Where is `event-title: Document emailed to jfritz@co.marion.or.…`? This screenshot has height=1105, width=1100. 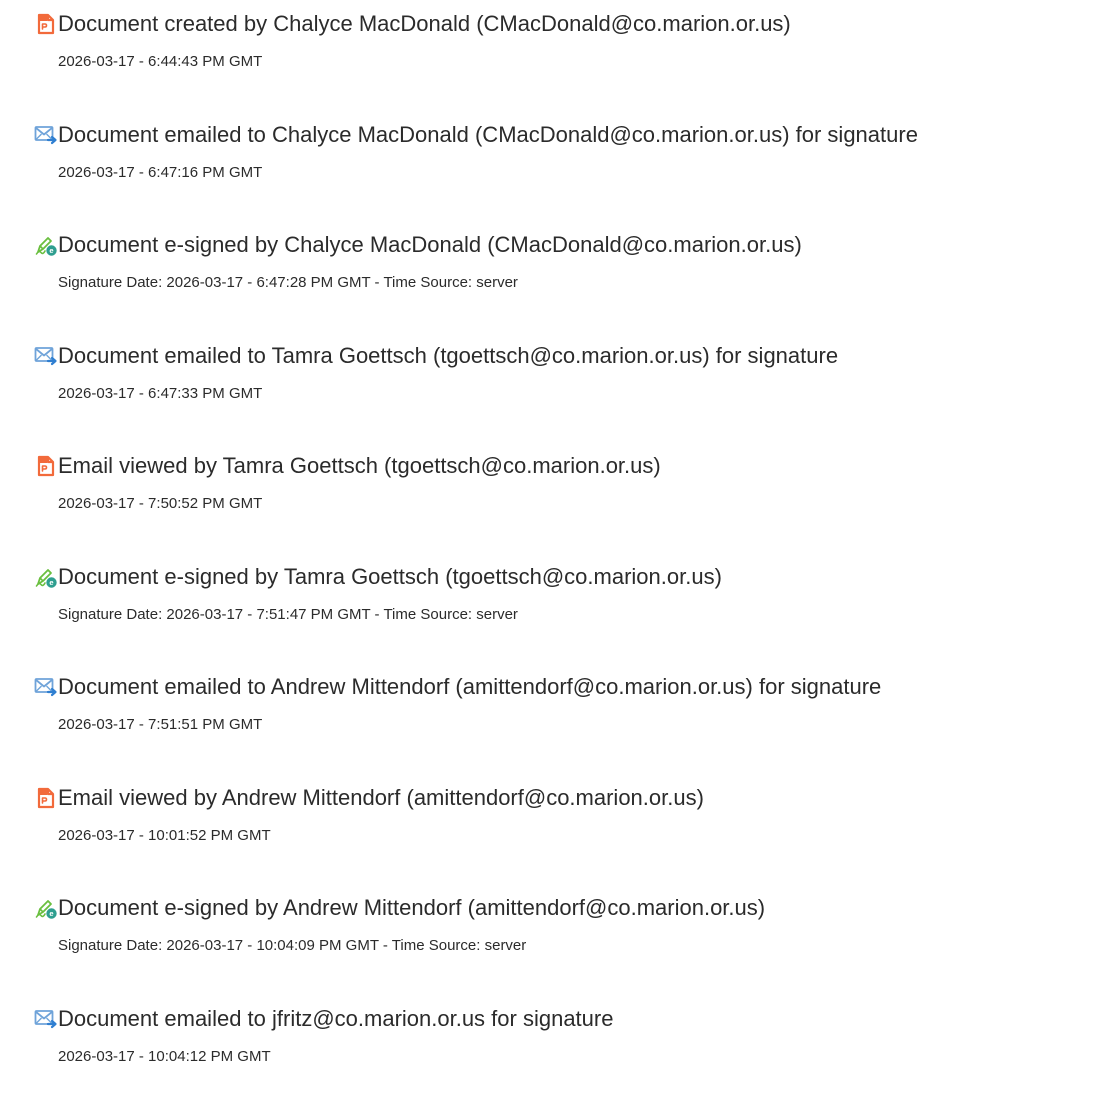 event-title: Document emailed to jfritz@co.marion.or.… is located at coordinates (336, 1018).